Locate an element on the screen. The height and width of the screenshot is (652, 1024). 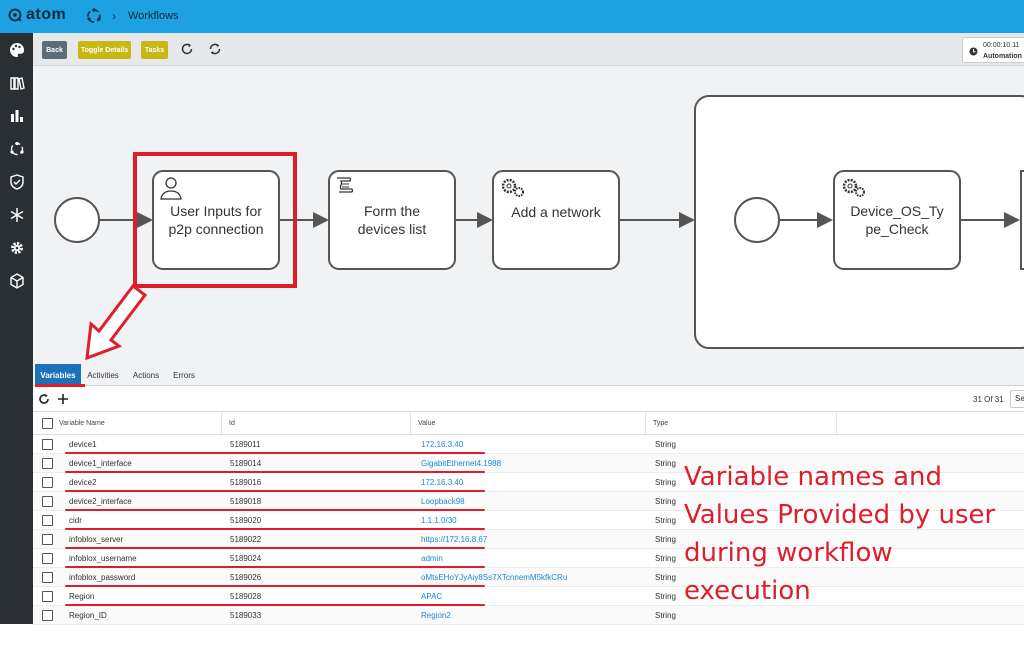
tasks-button: Tasks is located at coordinates (154, 50).